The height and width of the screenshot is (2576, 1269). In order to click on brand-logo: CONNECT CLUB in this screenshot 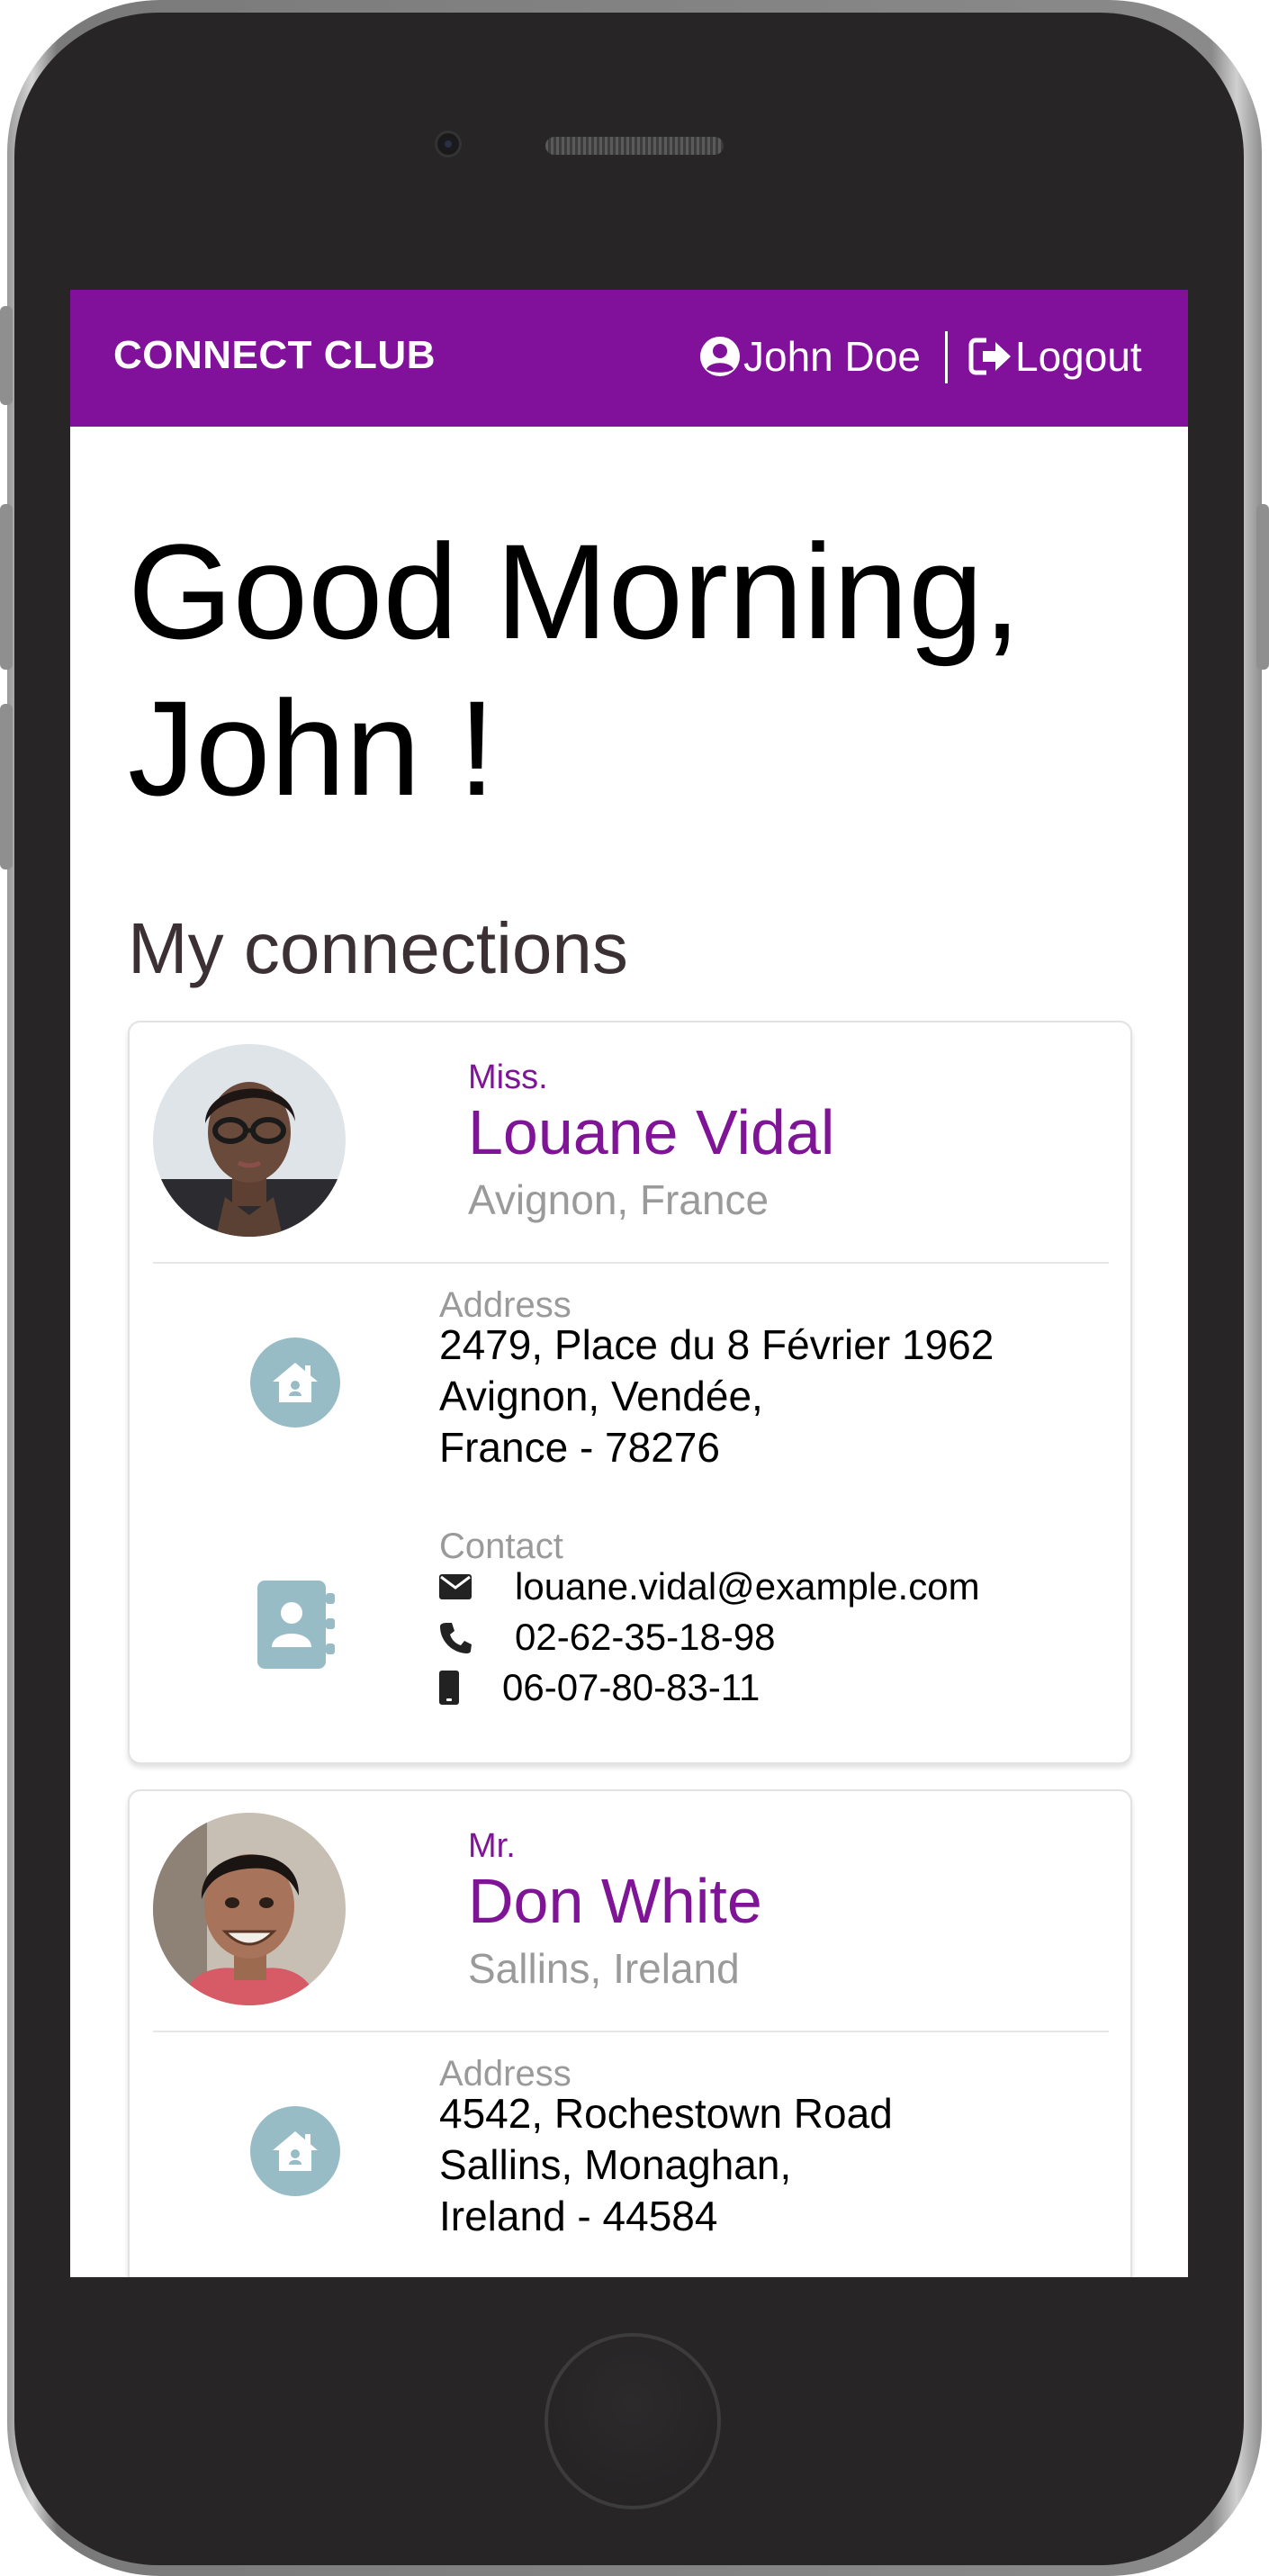, I will do `click(274, 355)`.